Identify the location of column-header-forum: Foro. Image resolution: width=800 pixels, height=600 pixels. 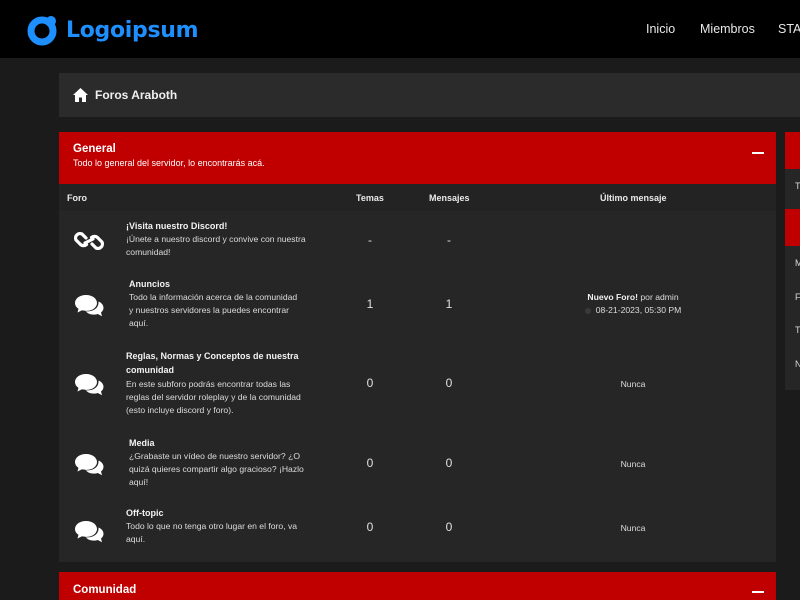
(77, 198).